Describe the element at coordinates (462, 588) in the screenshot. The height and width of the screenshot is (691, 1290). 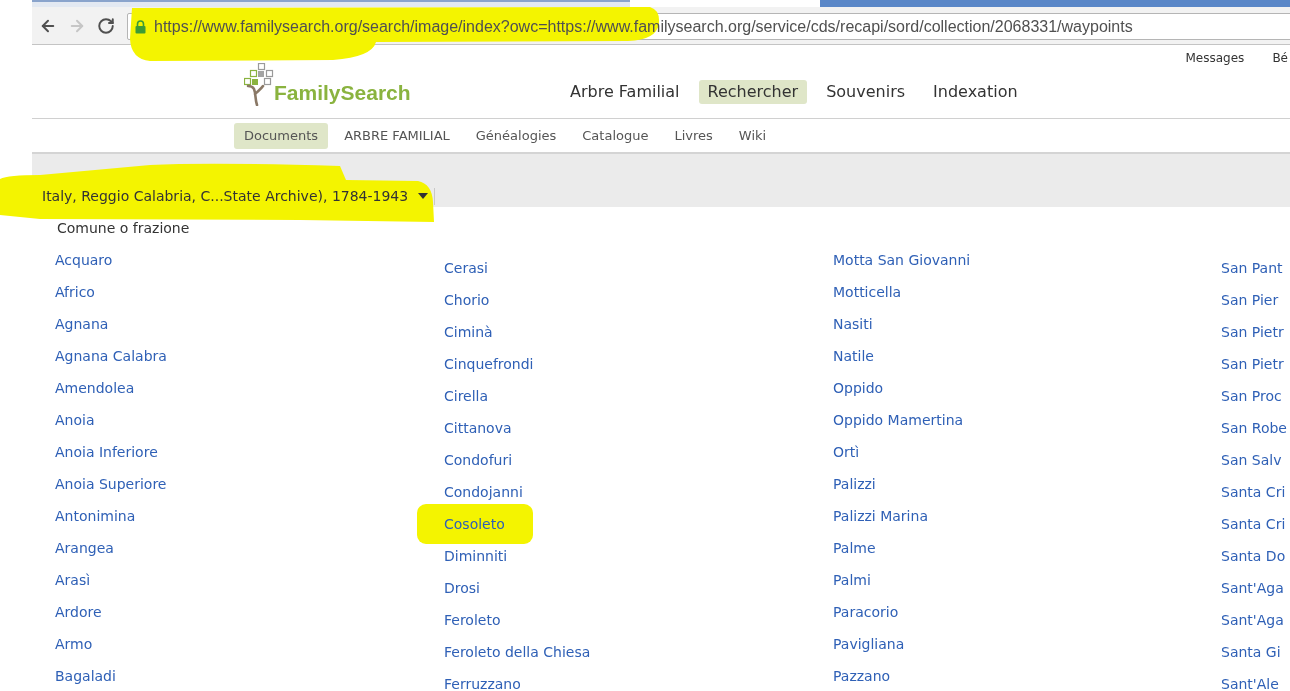
I see `place-link: Drosi` at that location.